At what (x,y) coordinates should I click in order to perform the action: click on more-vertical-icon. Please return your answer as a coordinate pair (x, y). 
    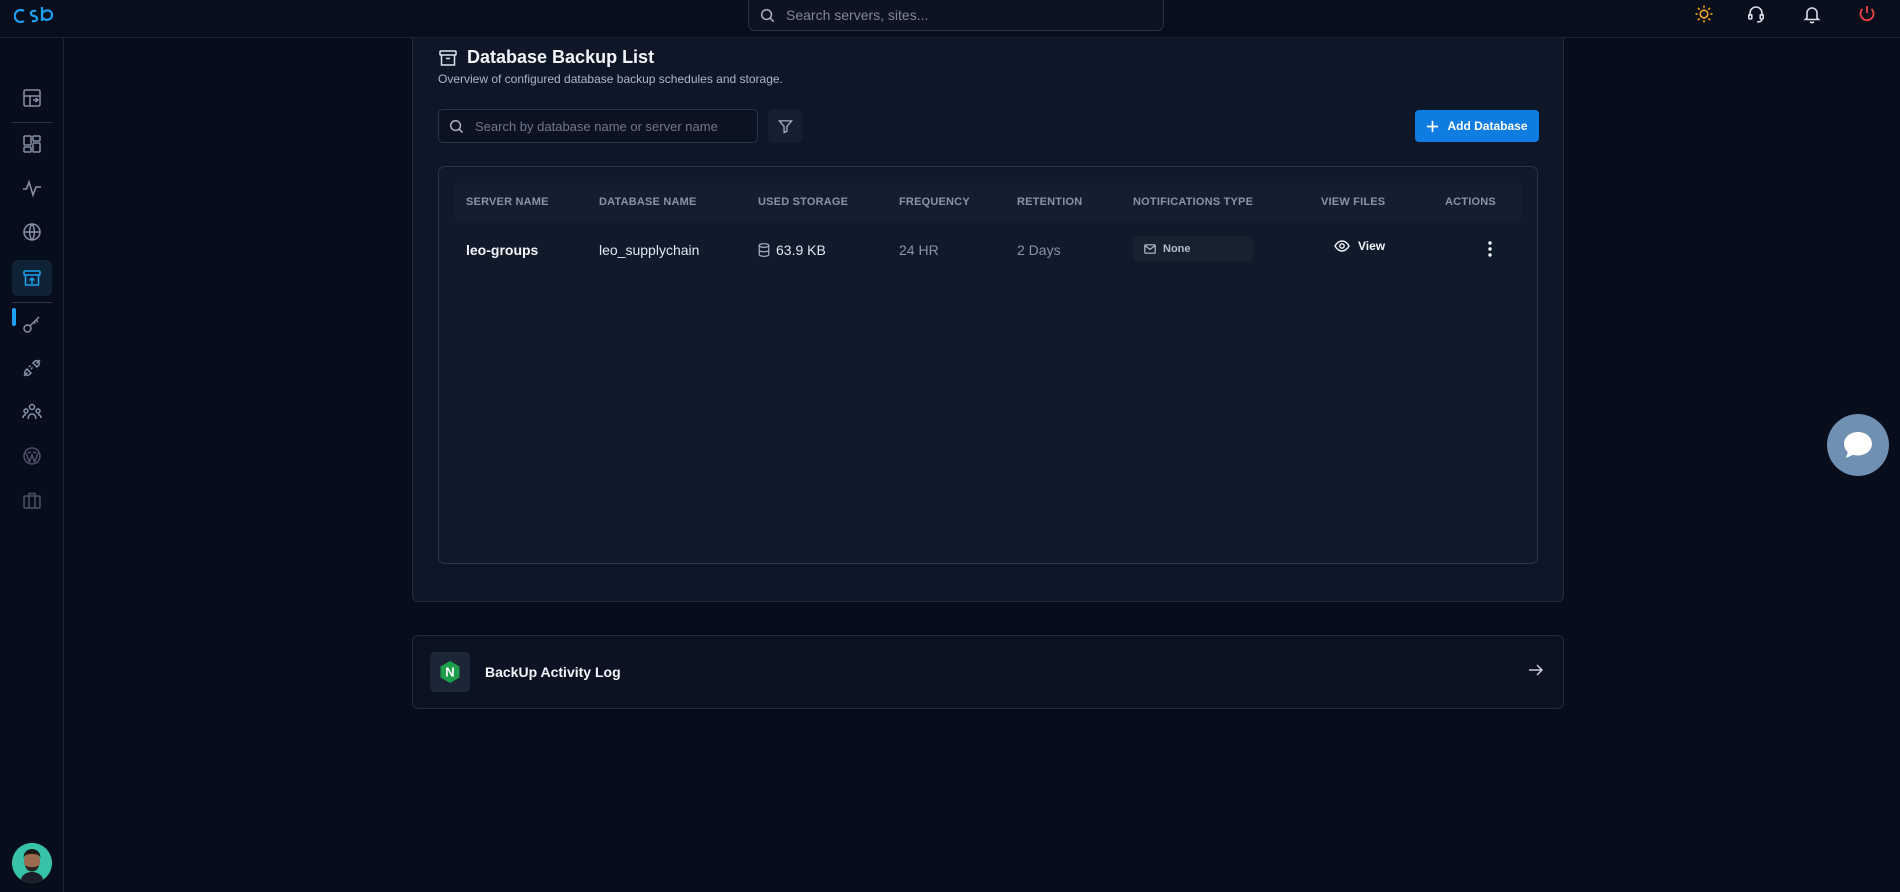
    Looking at the image, I should click on (1490, 249).